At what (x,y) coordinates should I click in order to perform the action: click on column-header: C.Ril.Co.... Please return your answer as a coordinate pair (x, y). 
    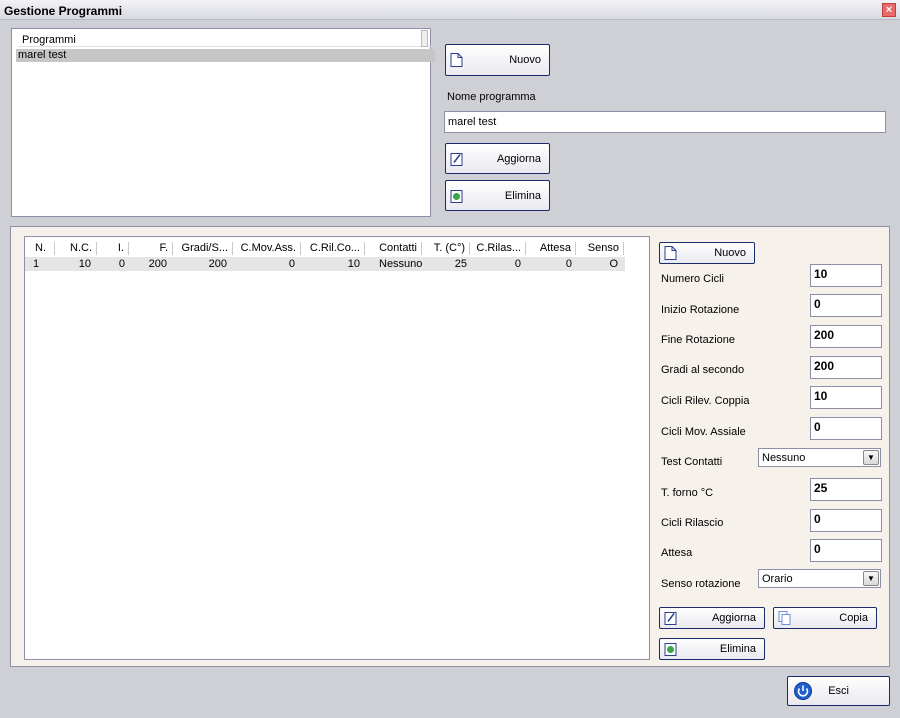
    Looking at the image, I should click on (333, 248).